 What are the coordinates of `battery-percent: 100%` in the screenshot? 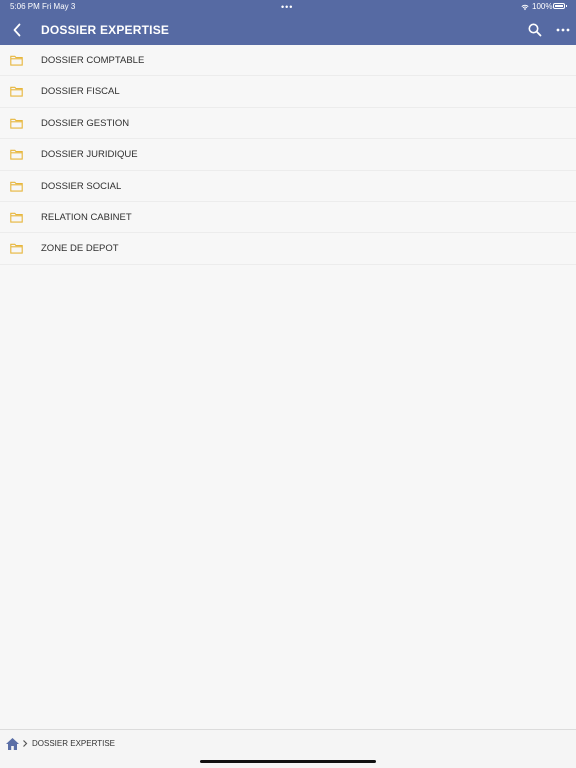 It's located at (542, 6).